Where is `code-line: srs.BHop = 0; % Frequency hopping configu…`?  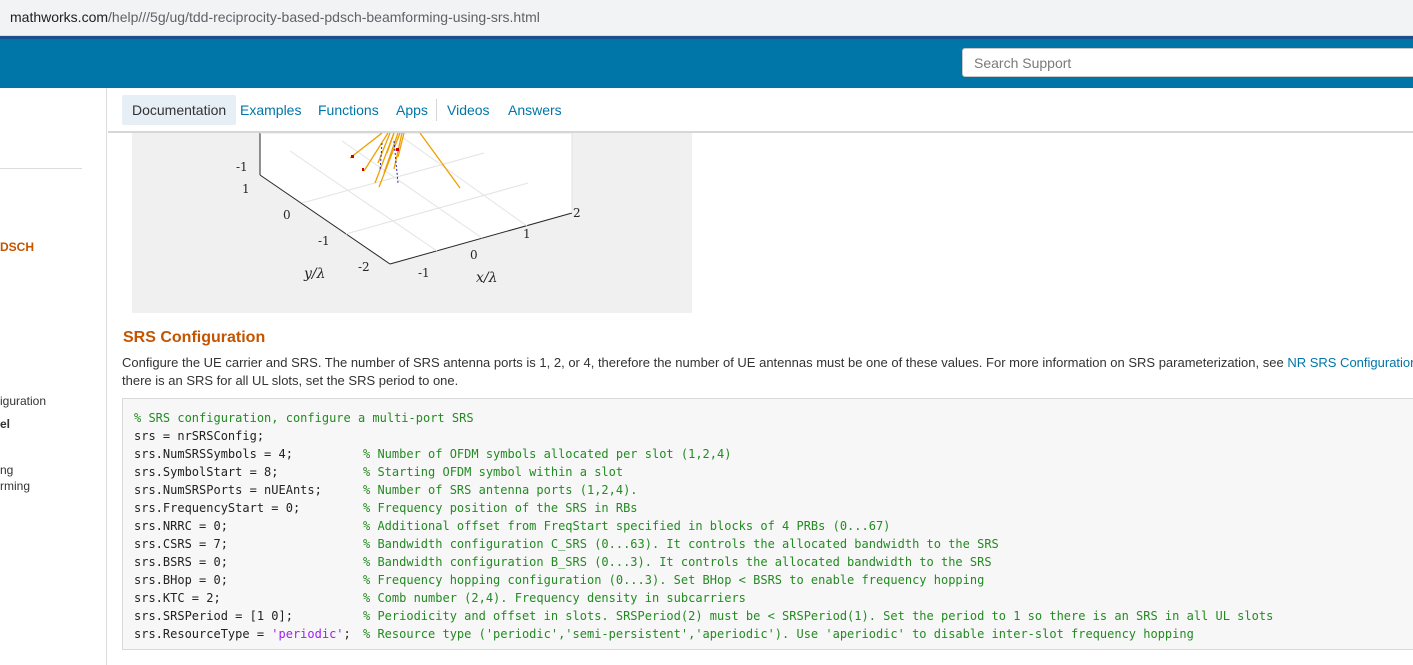
code-line: srs.BHop = 0; % Frequency hopping configu… is located at coordinates (559, 580).